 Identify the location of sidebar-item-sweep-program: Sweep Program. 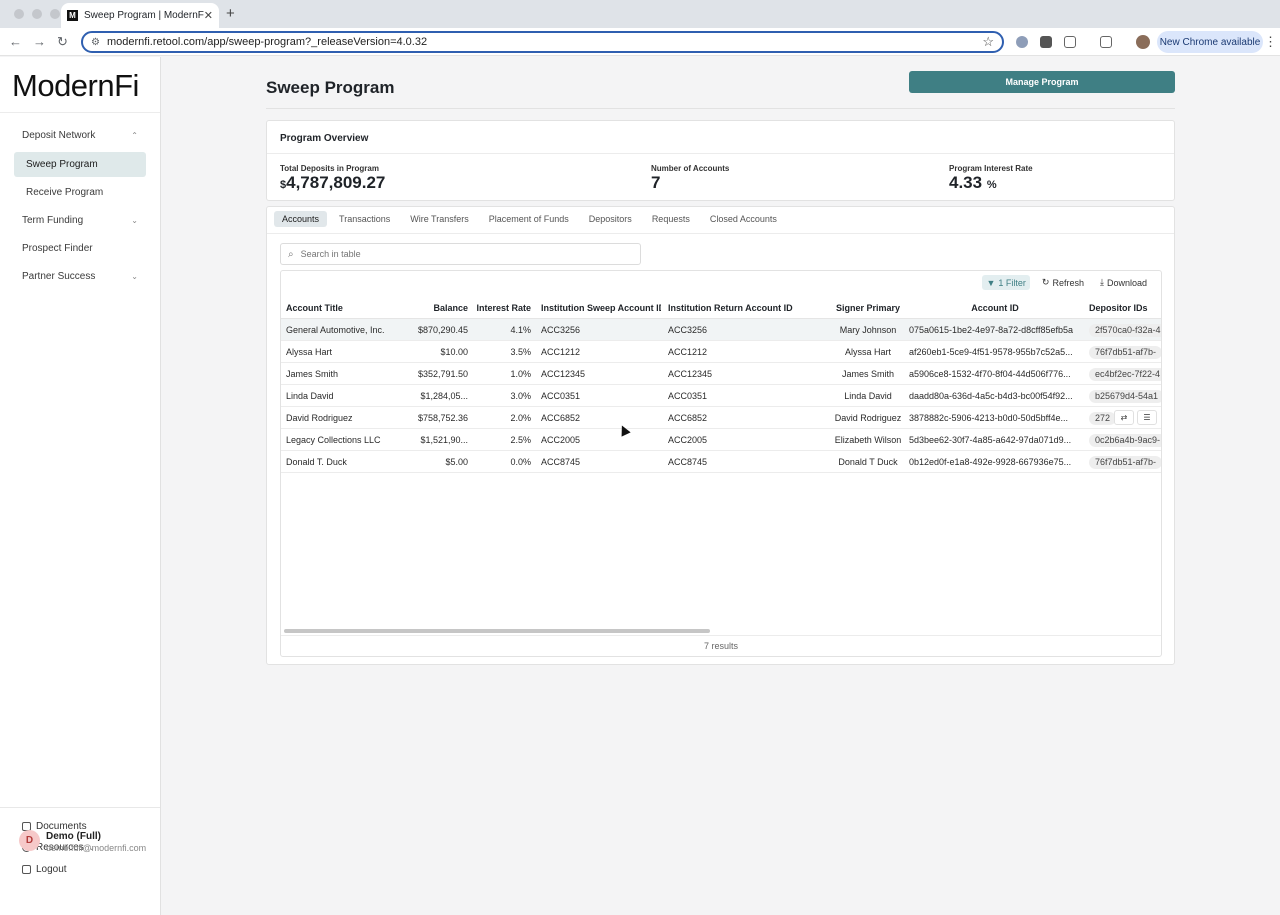
(80, 164).